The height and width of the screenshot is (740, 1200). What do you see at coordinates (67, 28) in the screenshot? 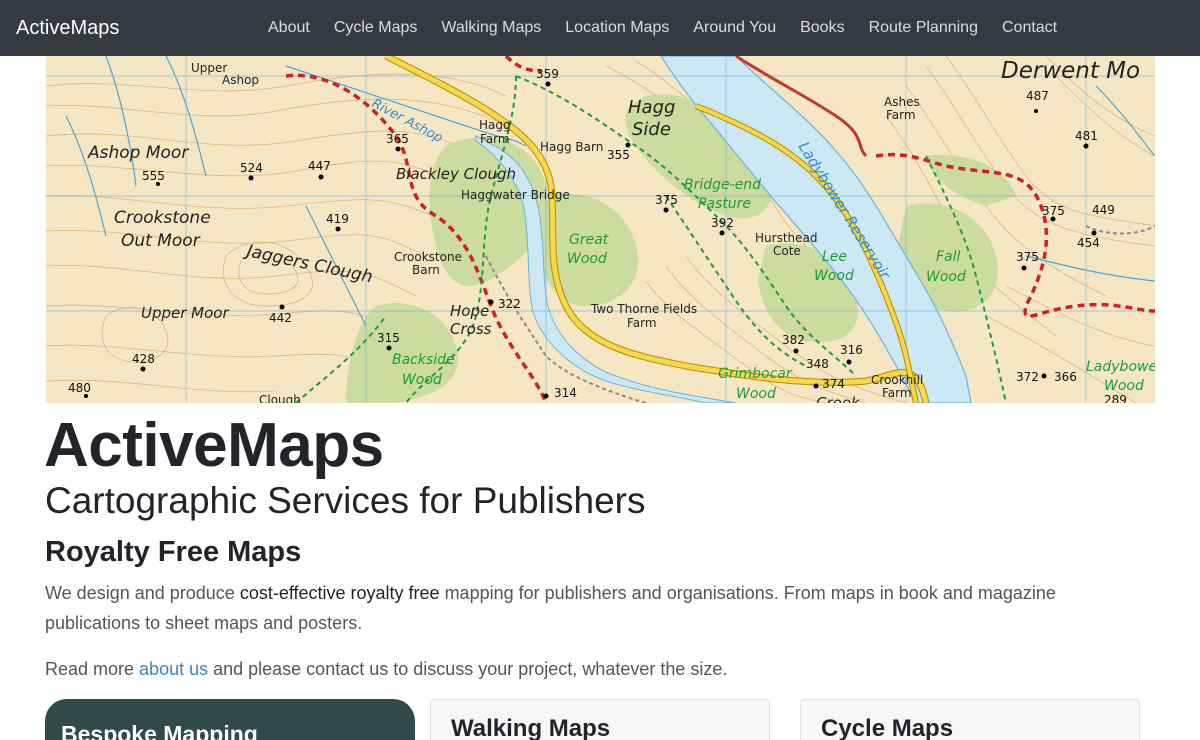
I see `brand-logo: ActiveMaps` at bounding box center [67, 28].